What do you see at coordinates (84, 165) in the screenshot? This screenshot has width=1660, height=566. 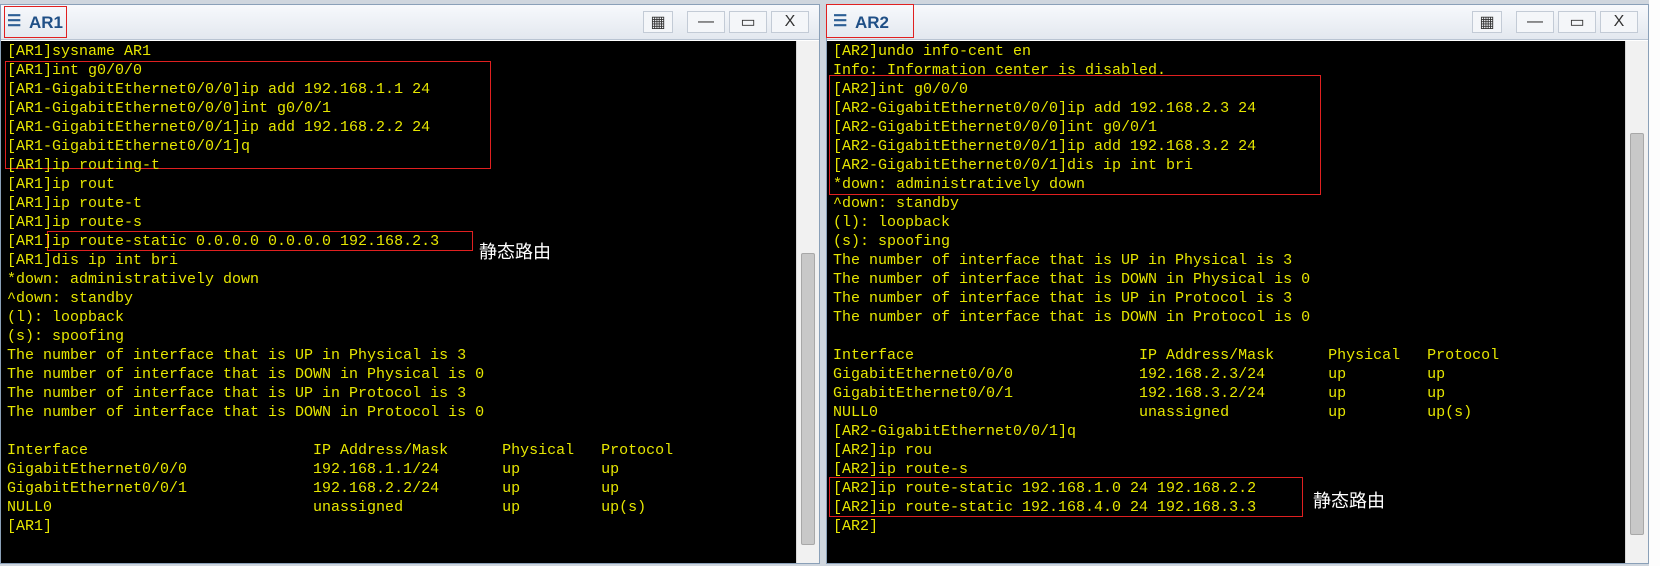 I see `console-line: [AR1]ip routing-t` at bounding box center [84, 165].